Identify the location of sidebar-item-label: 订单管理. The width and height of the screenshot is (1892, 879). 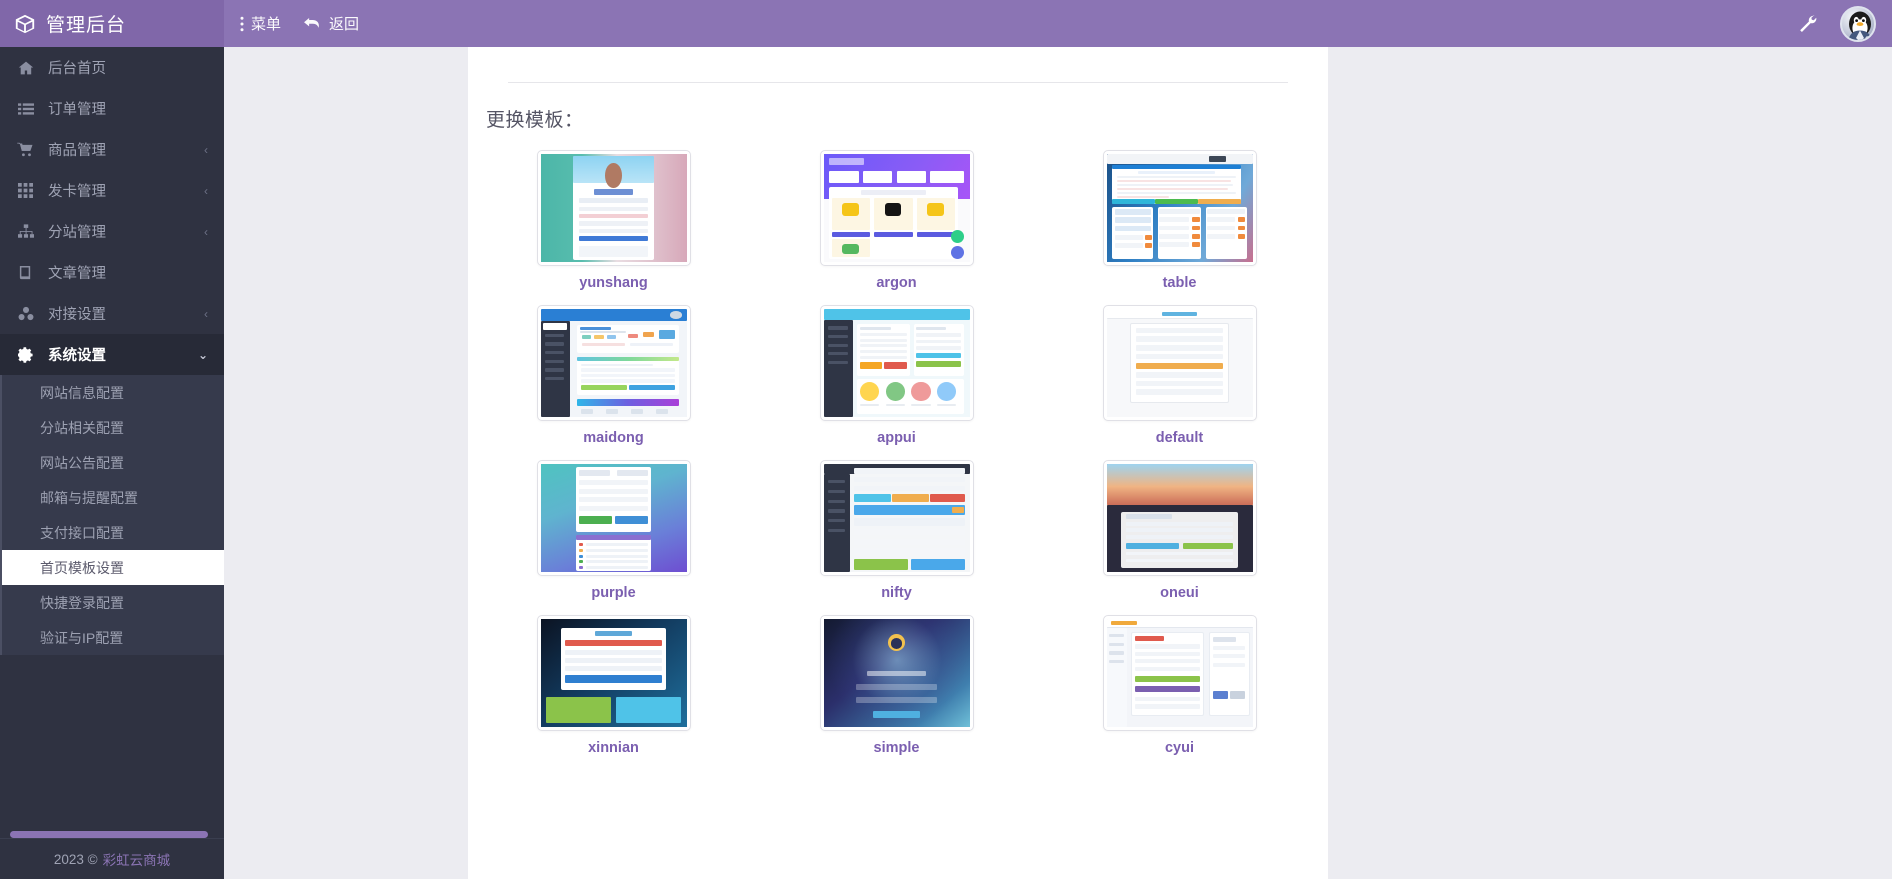
(77, 110).